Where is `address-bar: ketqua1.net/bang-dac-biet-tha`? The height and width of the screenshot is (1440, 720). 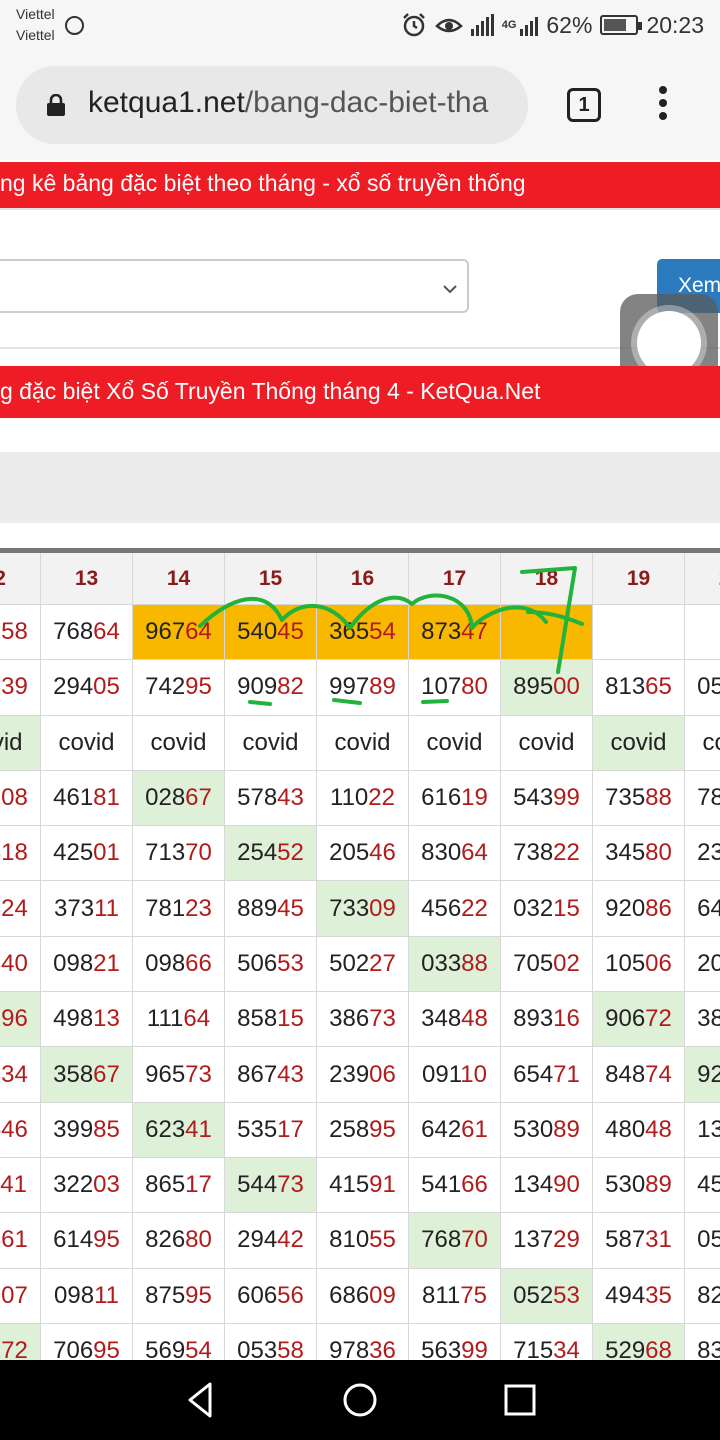
address-bar: ketqua1.net/bang-dac-biet-tha is located at coordinates (272, 105).